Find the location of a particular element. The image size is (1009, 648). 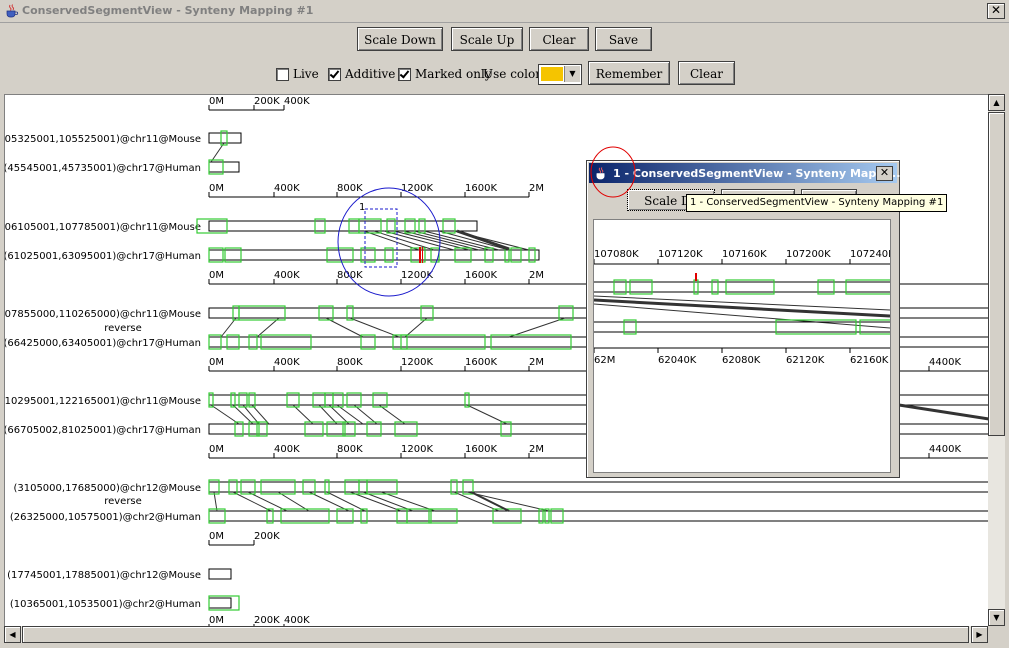

row-bottom-label: (10365001,10535001)@chr2@Human is located at coordinates (105, 604).